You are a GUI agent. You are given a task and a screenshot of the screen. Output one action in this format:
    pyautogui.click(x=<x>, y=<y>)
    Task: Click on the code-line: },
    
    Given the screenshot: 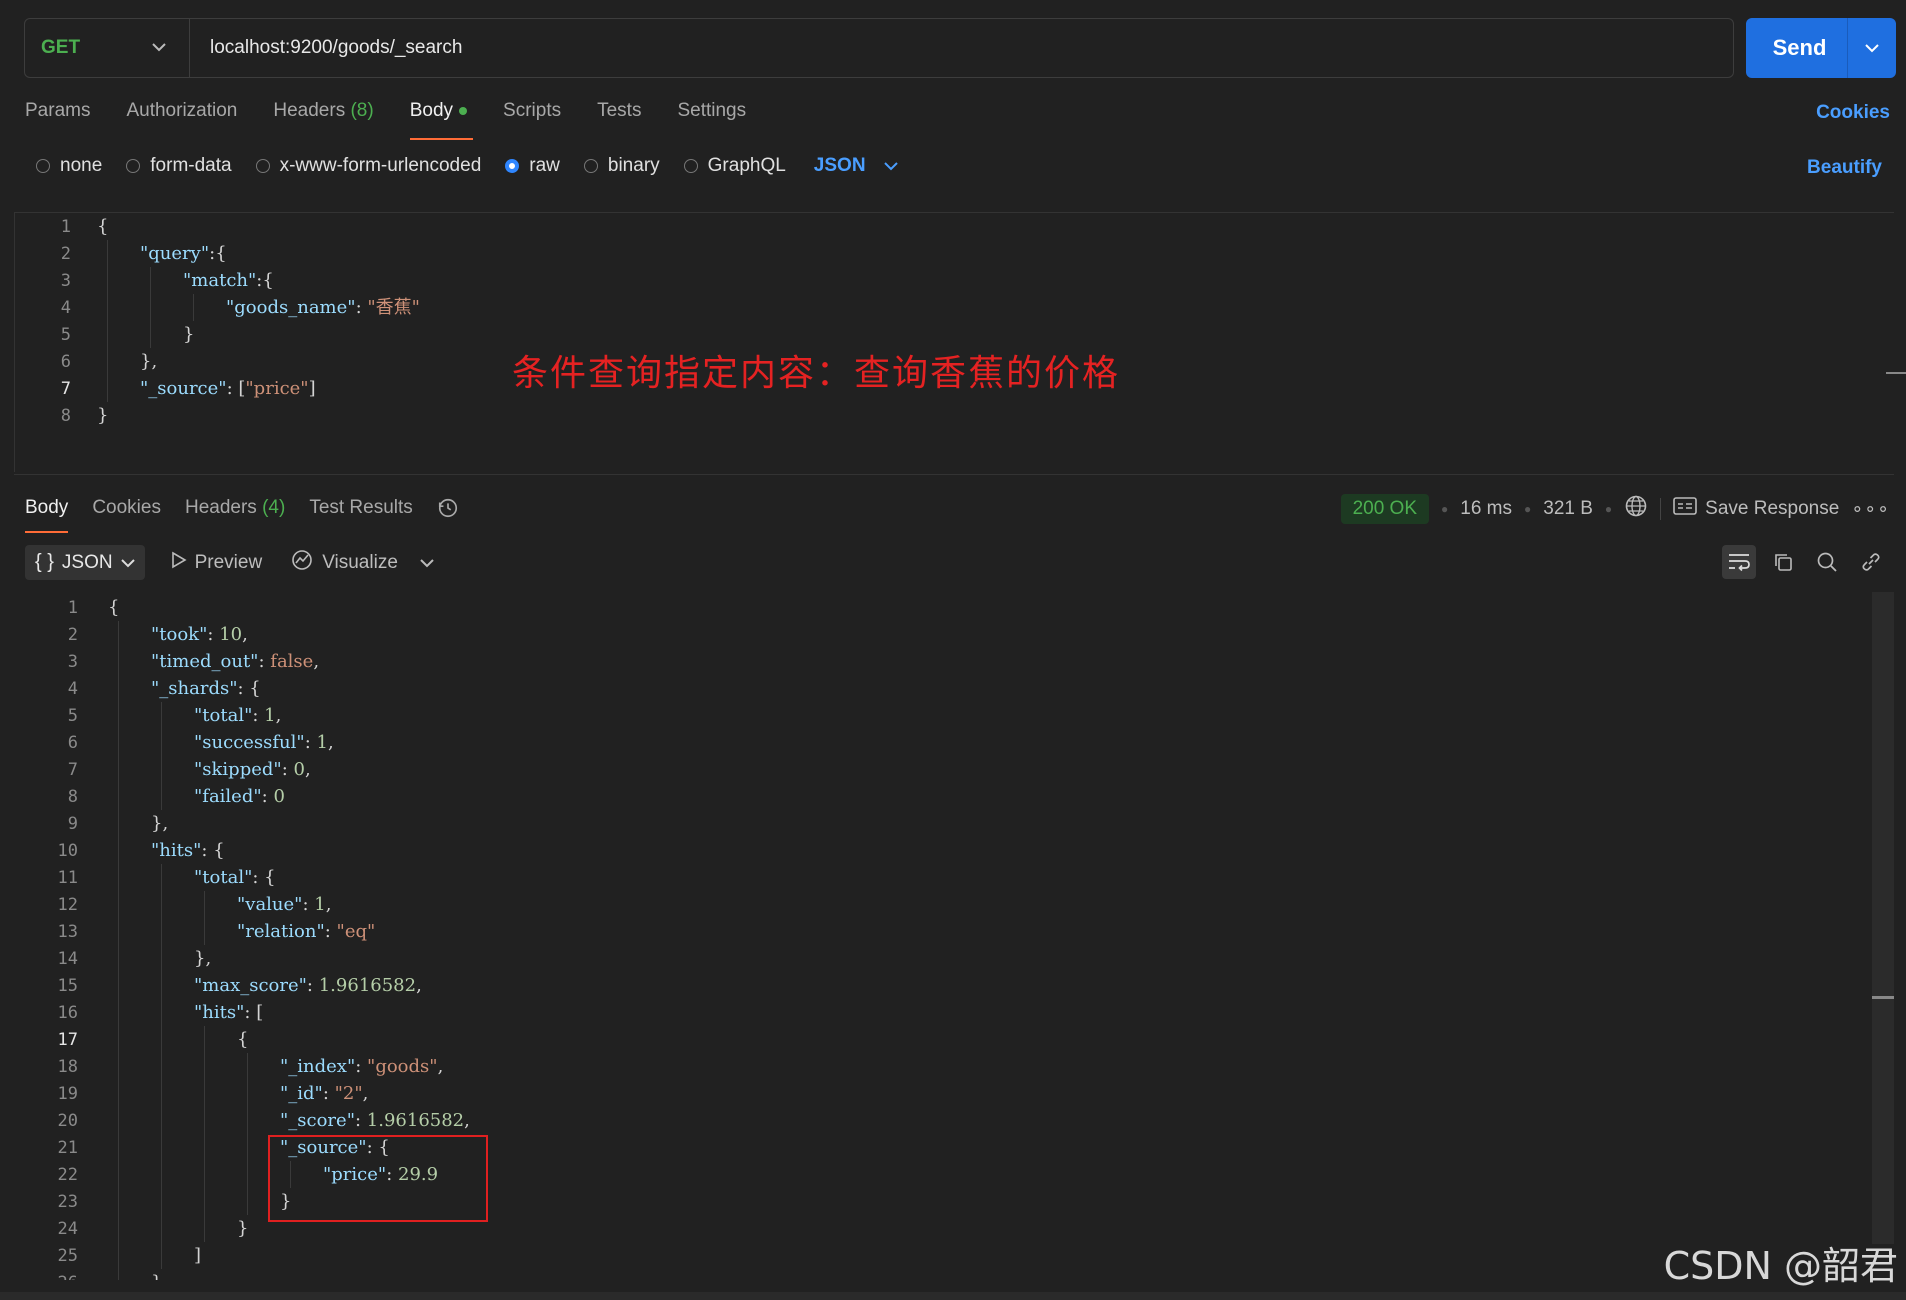 What is the action you would take?
    pyautogui.click(x=203, y=958)
    